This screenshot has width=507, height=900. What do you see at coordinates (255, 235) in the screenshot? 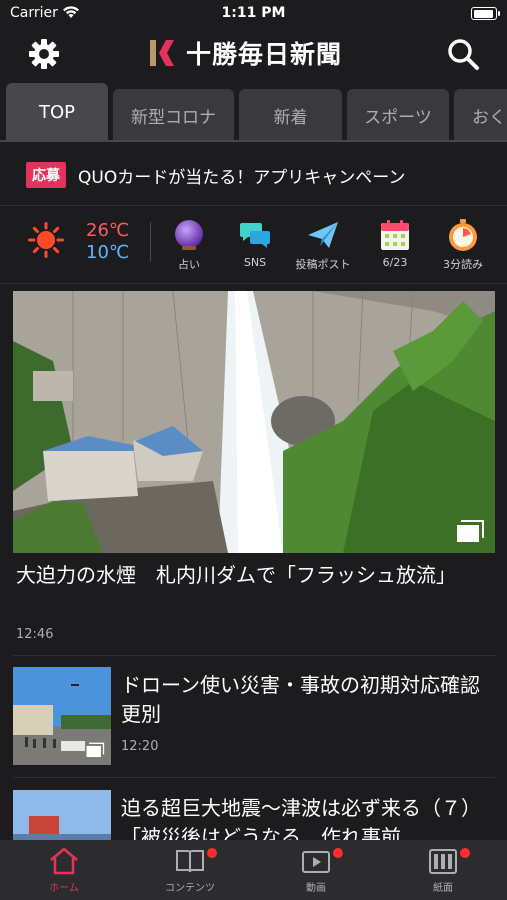
I see `chat-bubbles-icon` at bounding box center [255, 235].